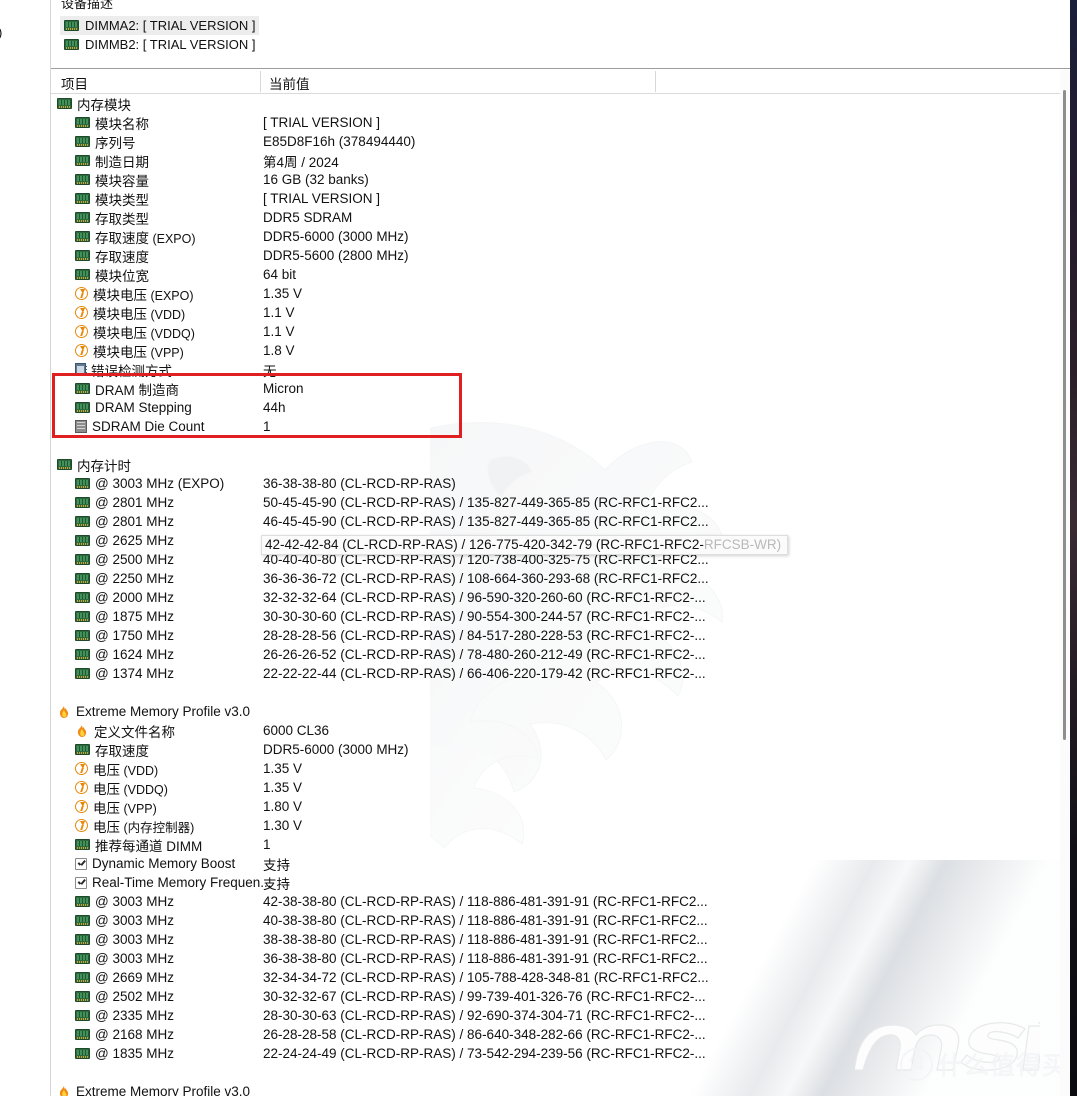  I want to click on list-row-name: @ 2250 MHz, so click(124, 578).